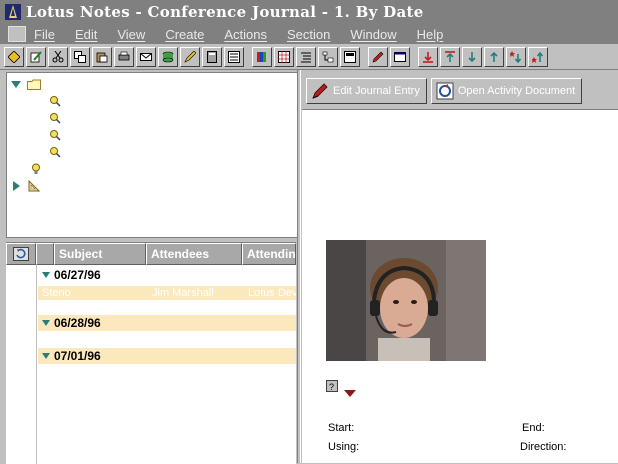 The width and height of the screenshot is (618, 464). Describe the element at coordinates (350, 56) in the screenshot. I see `view-icon` at that location.